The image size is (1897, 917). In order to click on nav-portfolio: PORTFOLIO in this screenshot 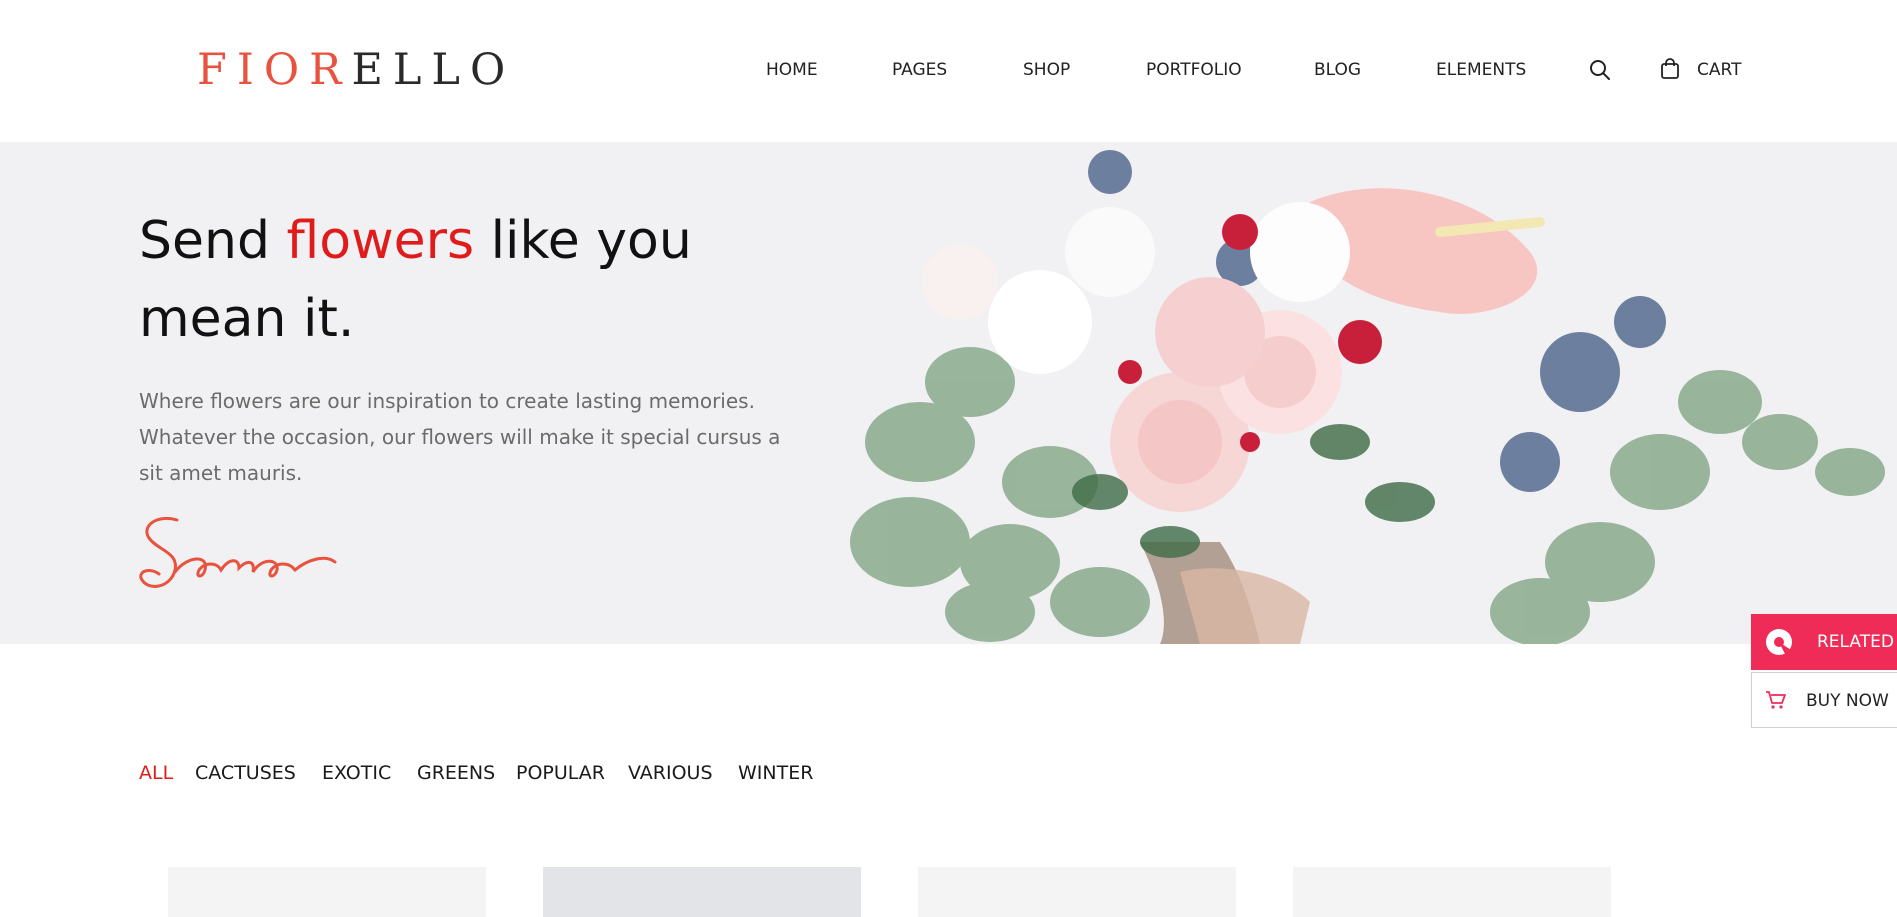, I will do `click(1194, 70)`.